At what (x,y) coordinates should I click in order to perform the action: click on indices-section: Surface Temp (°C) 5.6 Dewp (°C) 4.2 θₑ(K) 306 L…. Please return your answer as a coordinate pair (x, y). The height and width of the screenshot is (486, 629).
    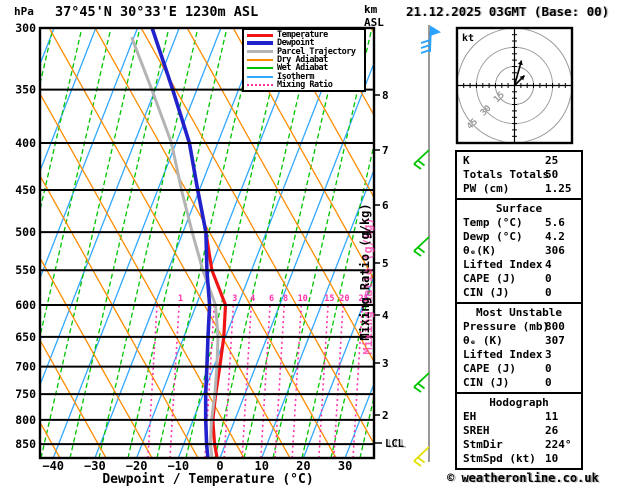
    Looking at the image, I should click on (519, 251).